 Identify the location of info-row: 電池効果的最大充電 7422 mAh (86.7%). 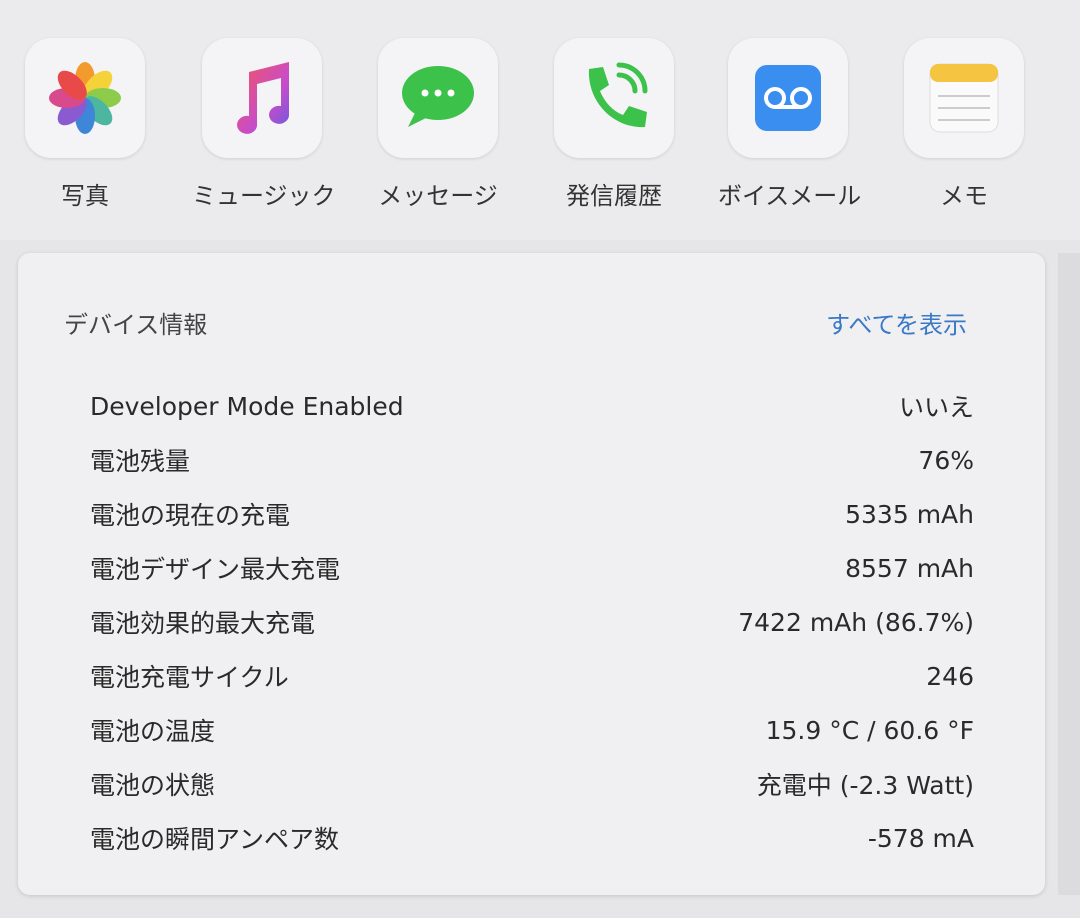
(532, 622).